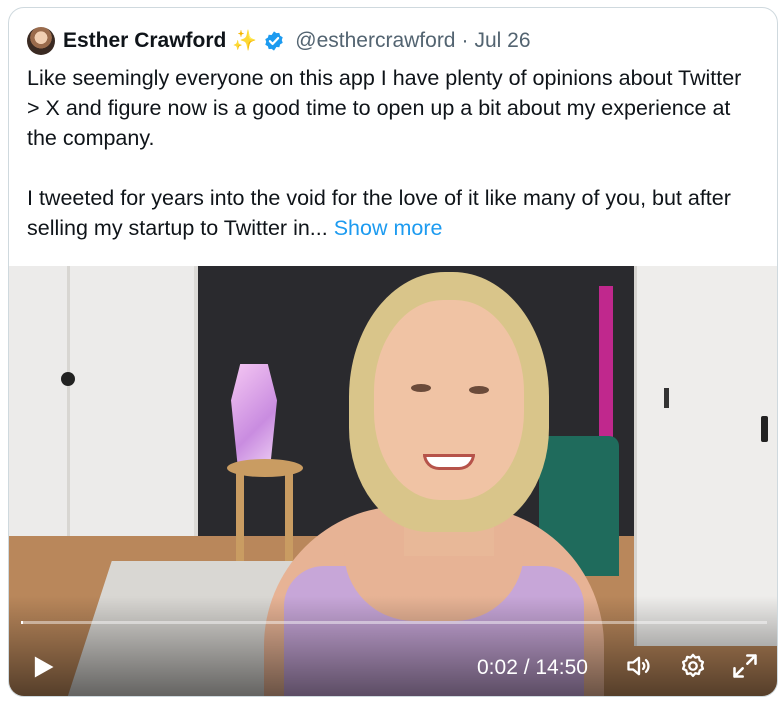  What do you see at coordinates (693, 666) in the screenshot?
I see `gear-icon` at bounding box center [693, 666].